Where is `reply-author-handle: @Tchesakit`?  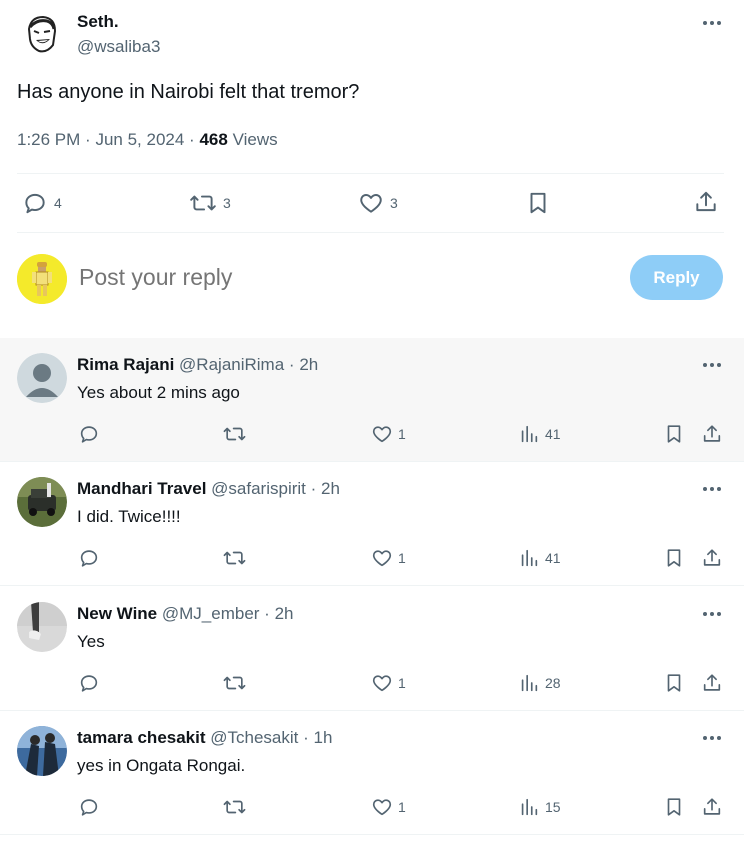 reply-author-handle: @Tchesakit is located at coordinates (254, 737).